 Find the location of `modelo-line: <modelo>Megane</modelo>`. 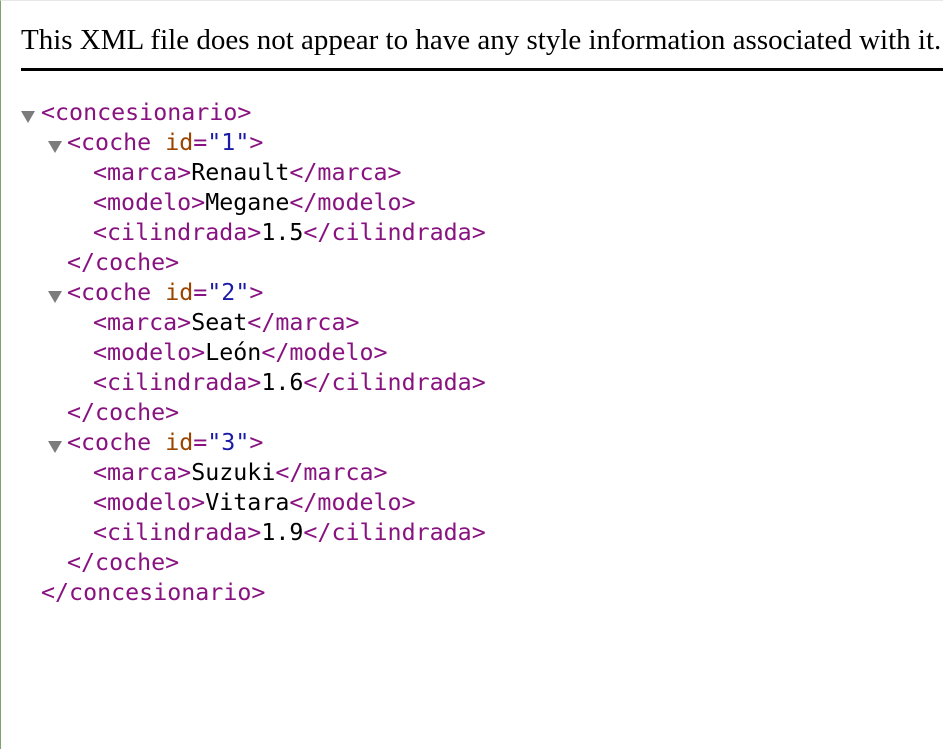

modelo-line: <modelo>Megane</modelo> is located at coordinates (208, 203).